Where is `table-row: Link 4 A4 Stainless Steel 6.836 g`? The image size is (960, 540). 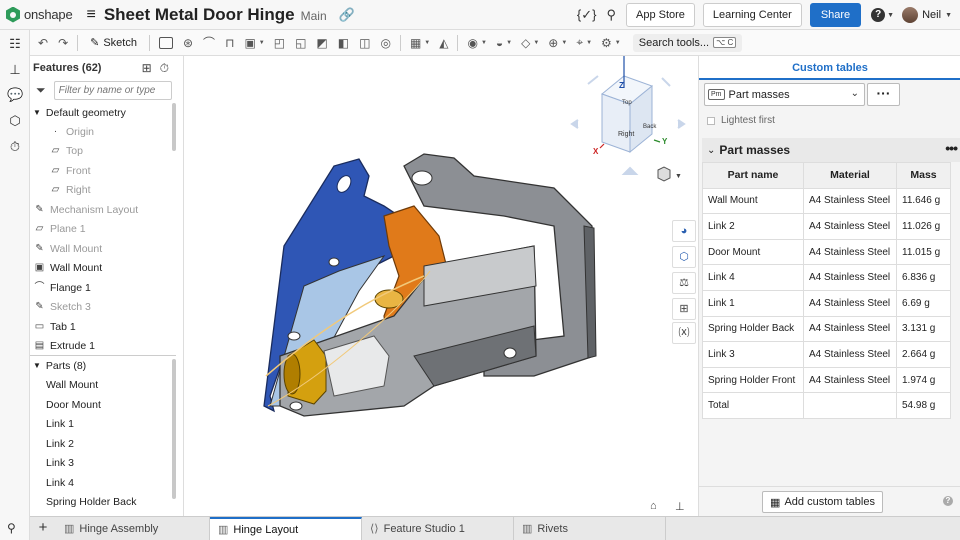 table-row: Link 4 A4 Stainless Steel 6.836 g is located at coordinates (826, 277).